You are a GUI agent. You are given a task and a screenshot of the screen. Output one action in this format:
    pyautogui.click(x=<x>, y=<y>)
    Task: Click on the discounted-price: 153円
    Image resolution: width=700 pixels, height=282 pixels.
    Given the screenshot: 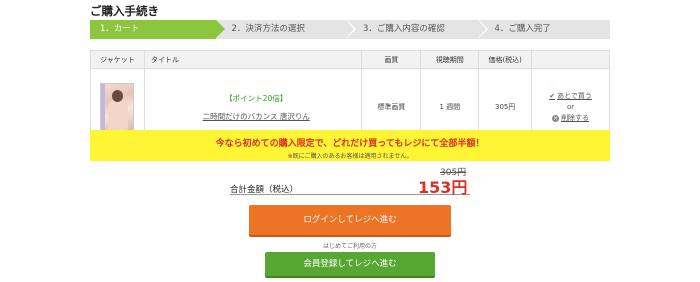 What is the action you would take?
    pyautogui.click(x=443, y=187)
    